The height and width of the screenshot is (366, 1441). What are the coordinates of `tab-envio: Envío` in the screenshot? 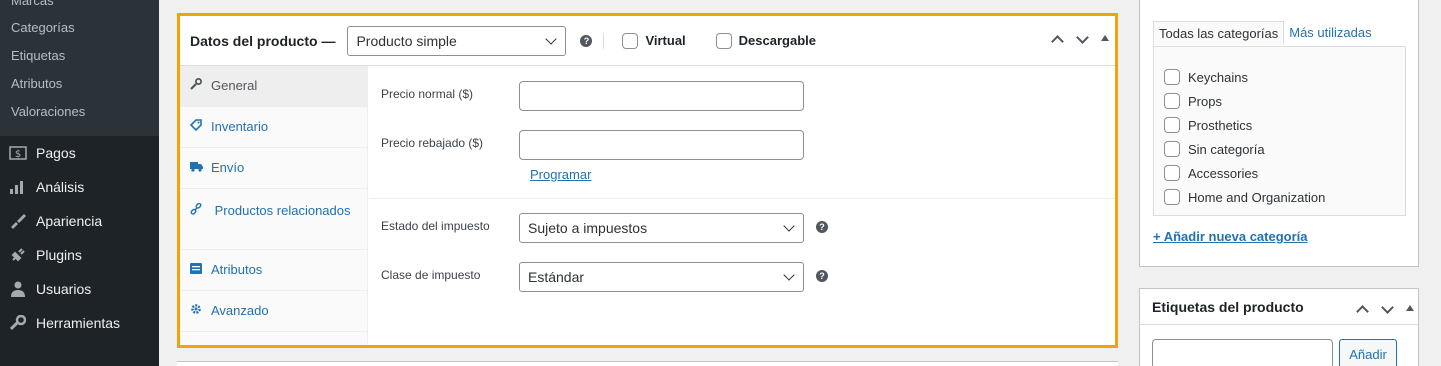 It's located at (273, 168).